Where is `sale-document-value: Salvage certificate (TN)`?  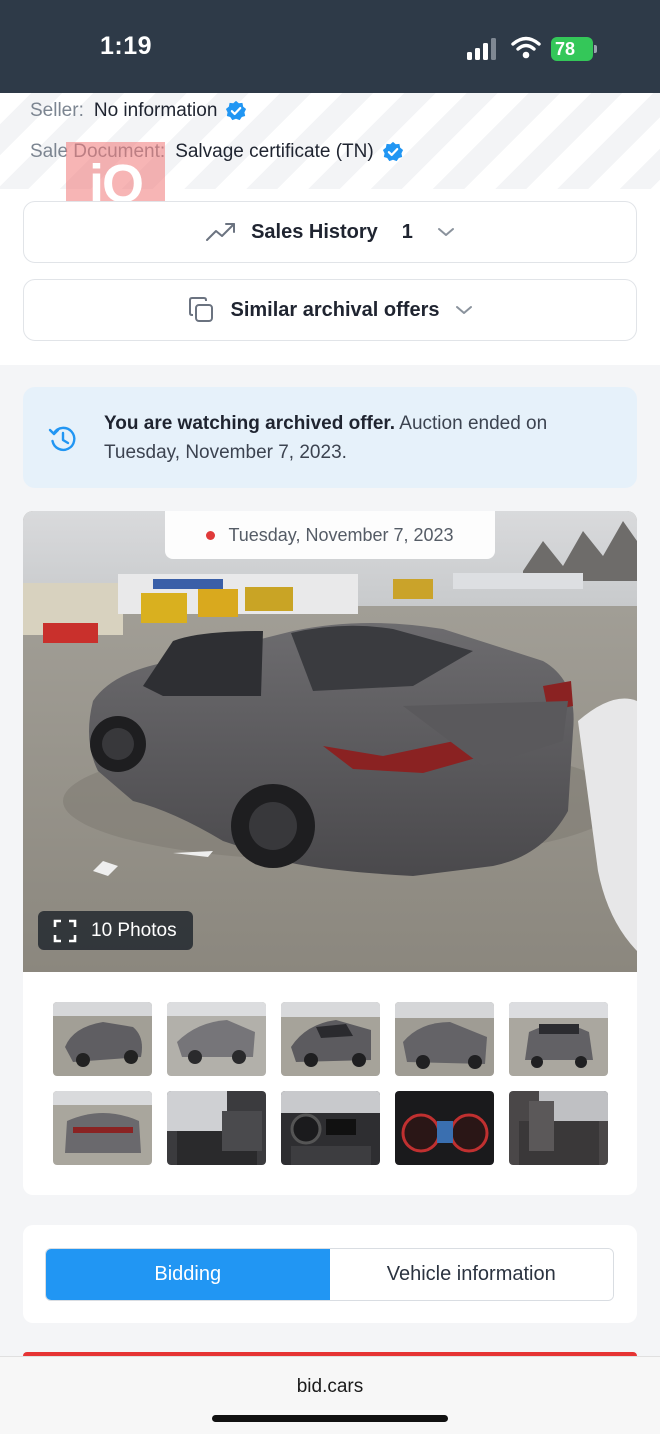 sale-document-value: Salvage certificate (TN) is located at coordinates (274, 151).